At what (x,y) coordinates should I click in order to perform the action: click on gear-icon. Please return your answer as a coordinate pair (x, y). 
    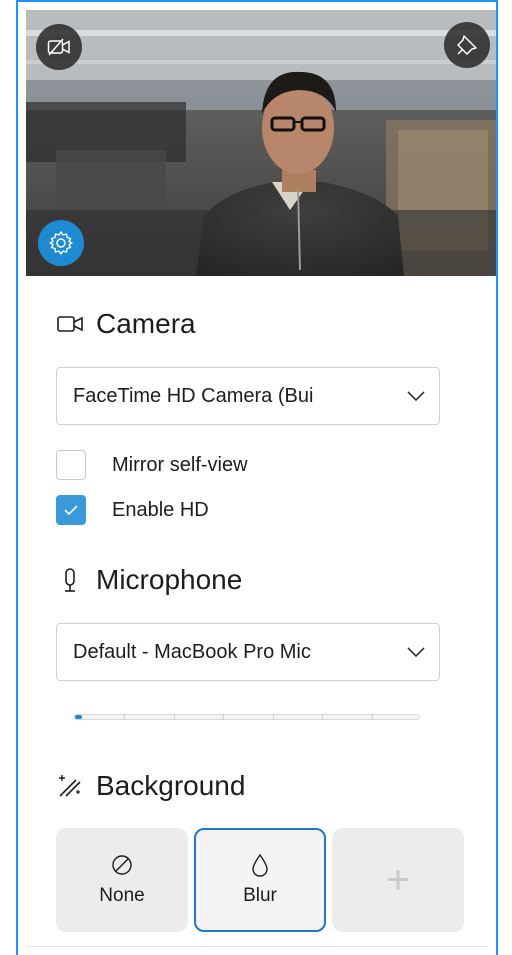
    Looking at the image, I should click on (61, 243).